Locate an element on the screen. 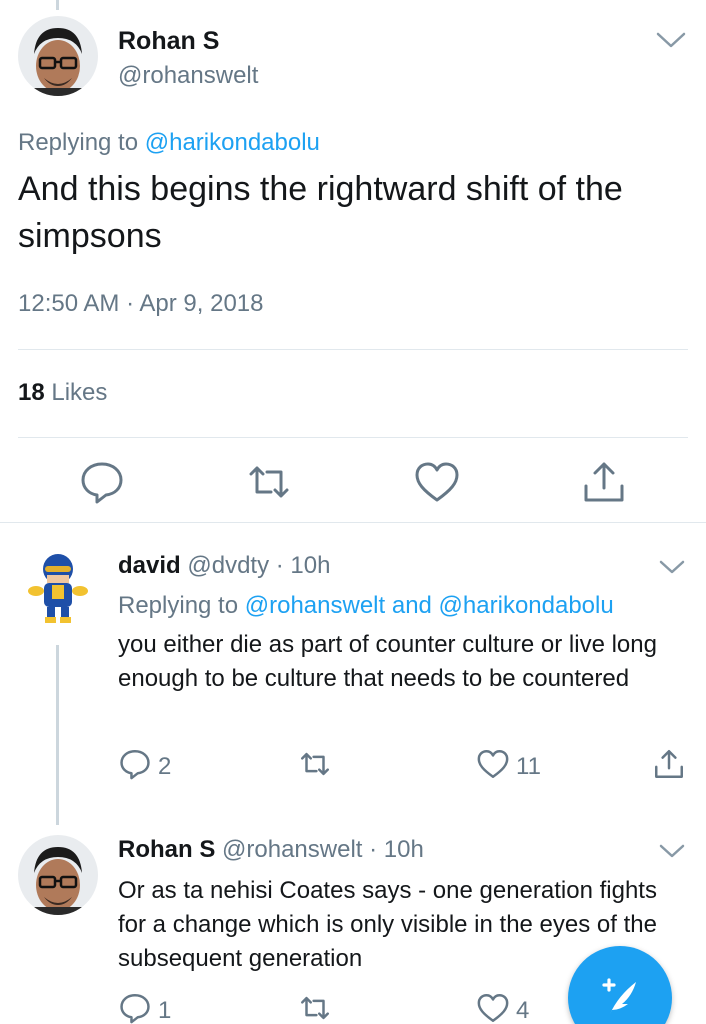  author-name: david is located at coordinates (149, 565).